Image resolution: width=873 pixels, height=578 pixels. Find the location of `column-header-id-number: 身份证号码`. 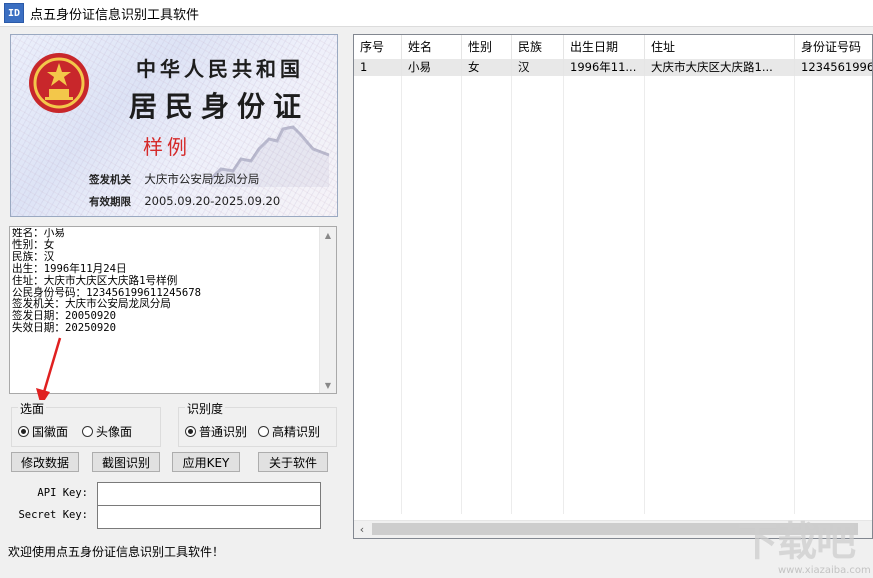

column-header-id-number: 身份证号码 is located at coordinates (833, 47).